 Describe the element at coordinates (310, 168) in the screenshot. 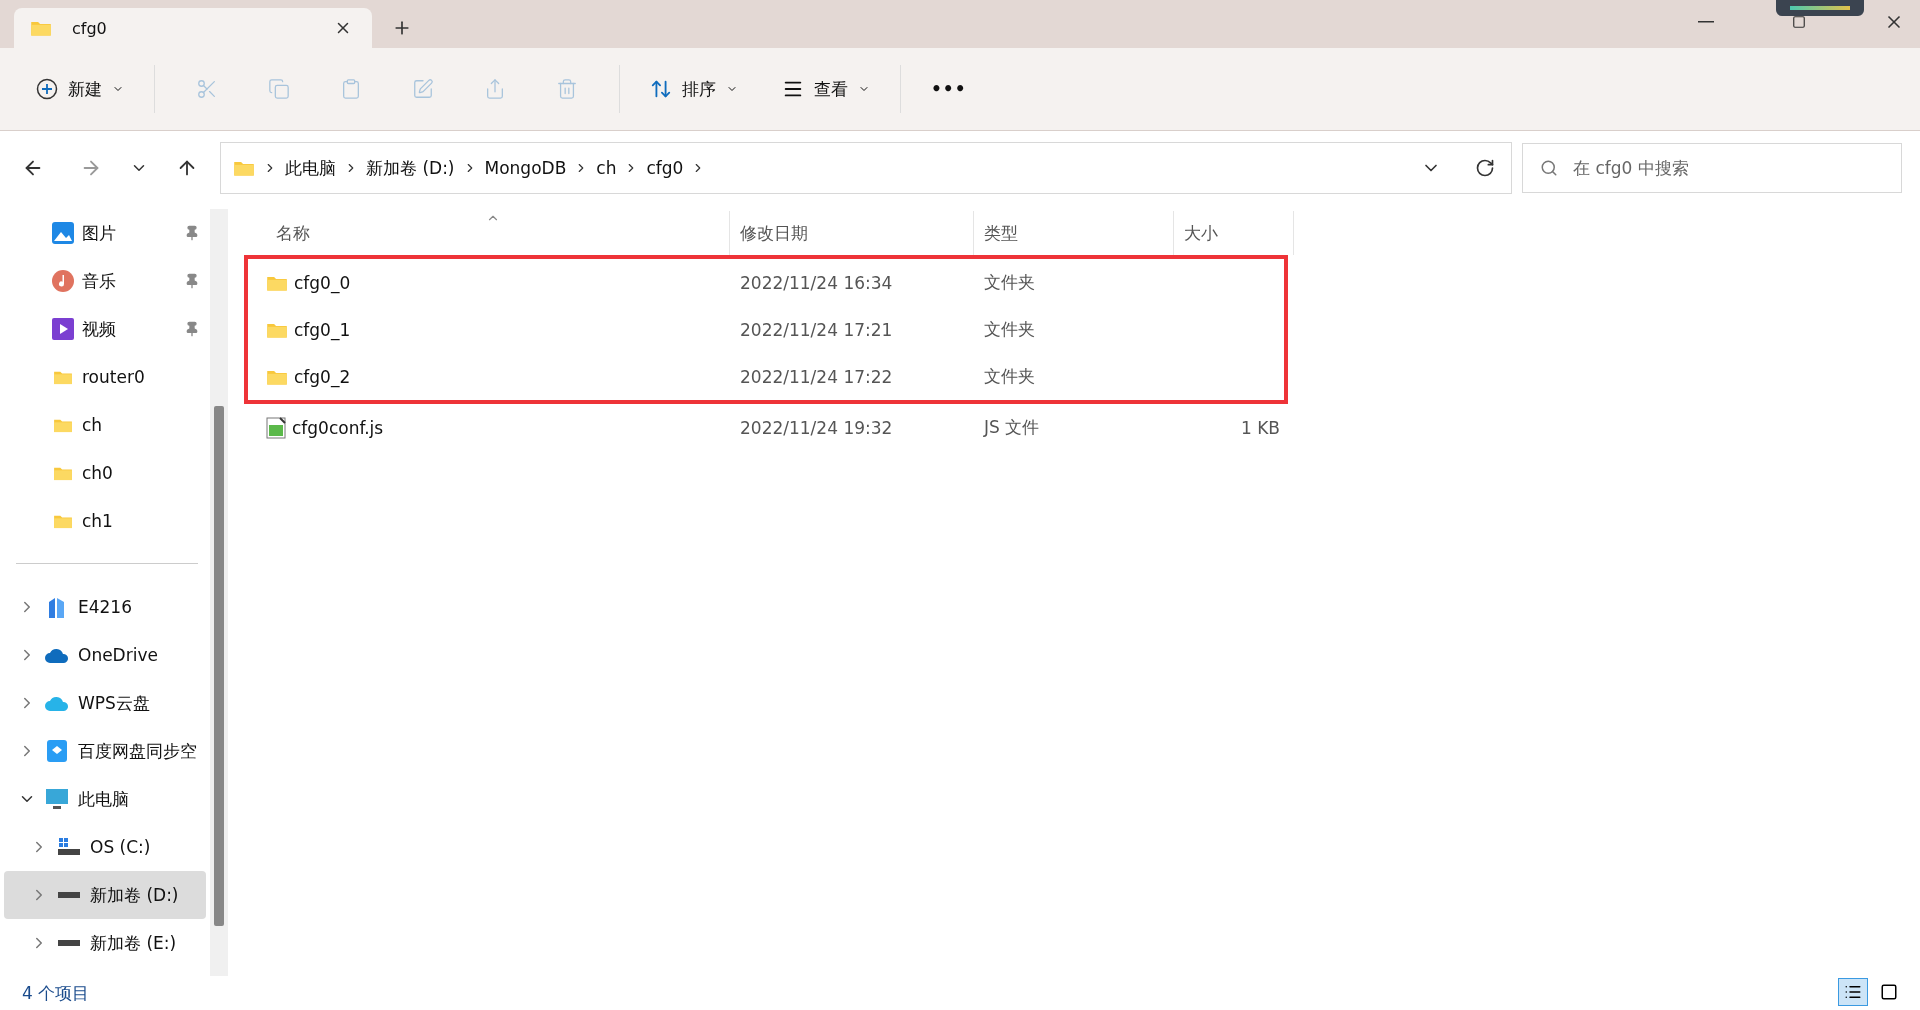

I see `breadcrumb: 此电脑` at that location.